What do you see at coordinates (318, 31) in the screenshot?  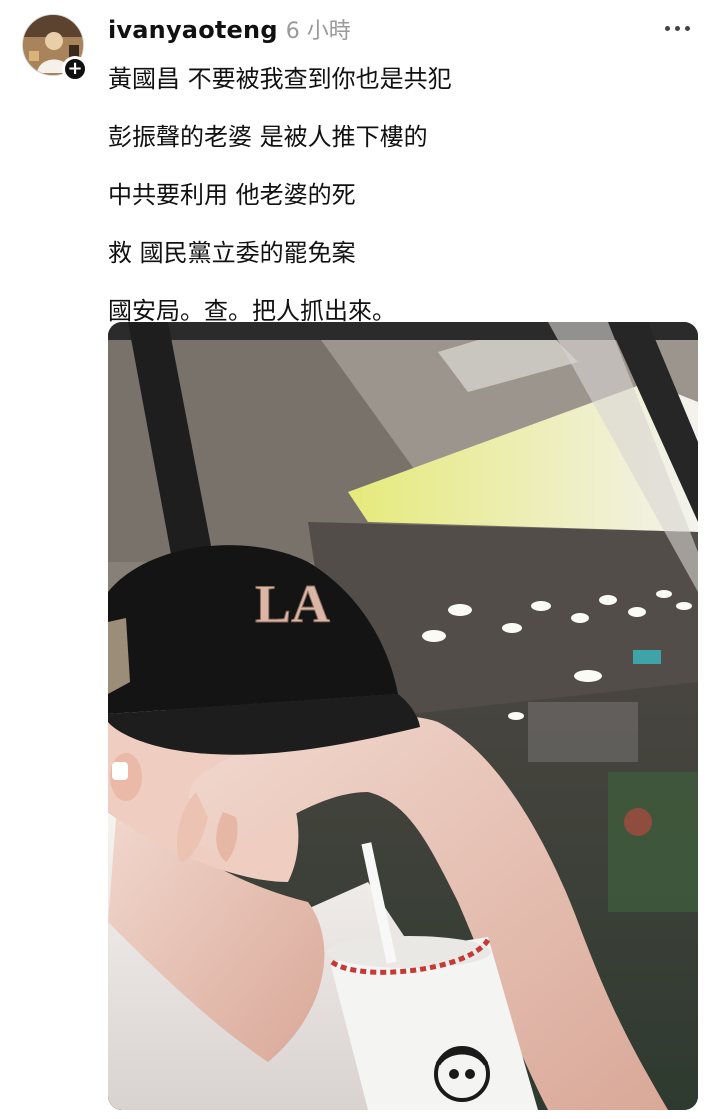 I see `post-timestamp: 6 小時` at bounding box center [318, 31].